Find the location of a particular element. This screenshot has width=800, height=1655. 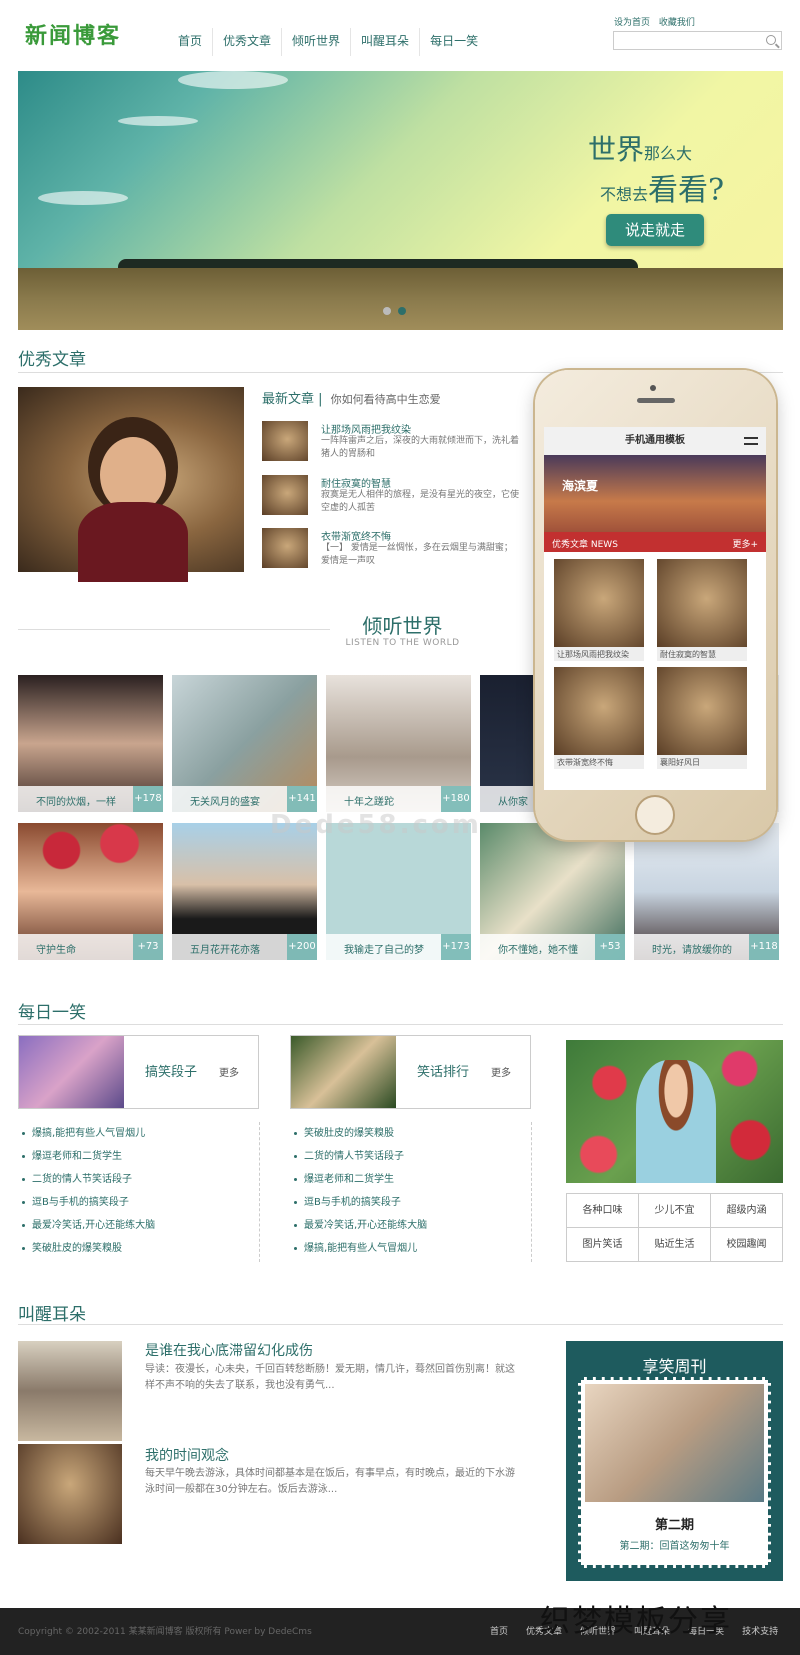

phone-card-caption: 衣带渐宽终不悔 is located at coordinates (599, 762).